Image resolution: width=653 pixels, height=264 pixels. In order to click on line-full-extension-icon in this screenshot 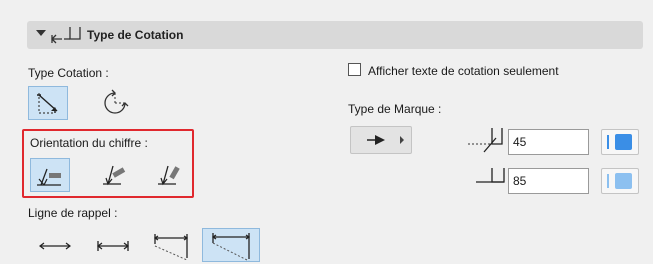, I will do `click(231, 247)`.